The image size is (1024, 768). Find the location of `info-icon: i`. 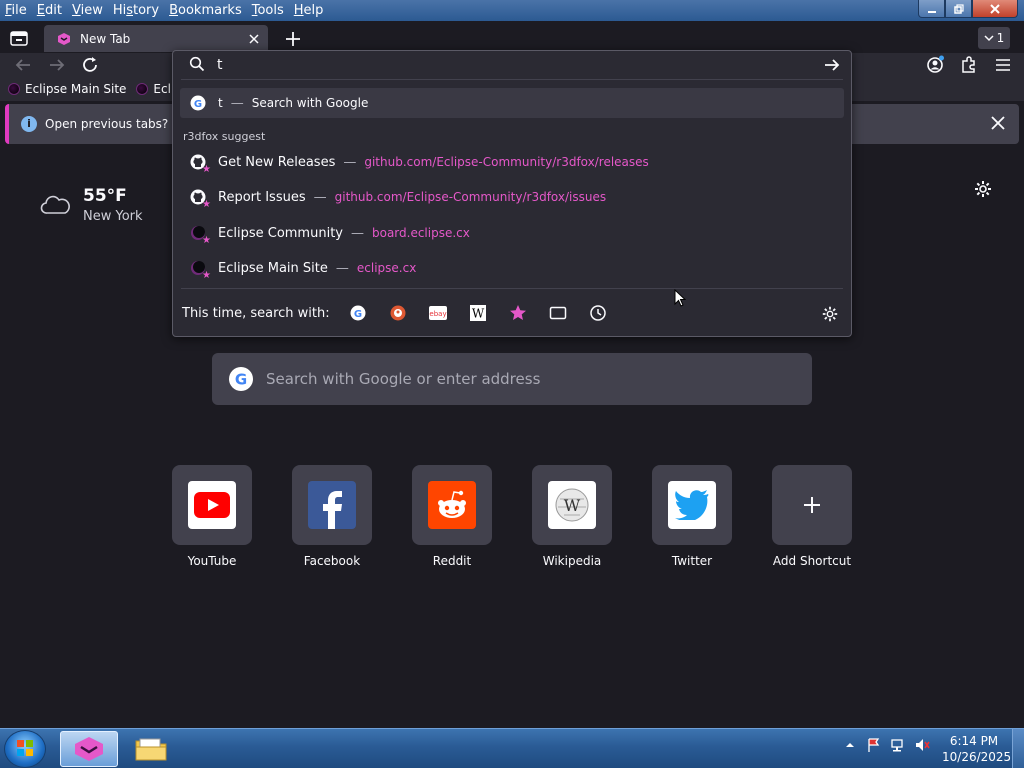

info-icon: i is located at coordinates (29, 124).